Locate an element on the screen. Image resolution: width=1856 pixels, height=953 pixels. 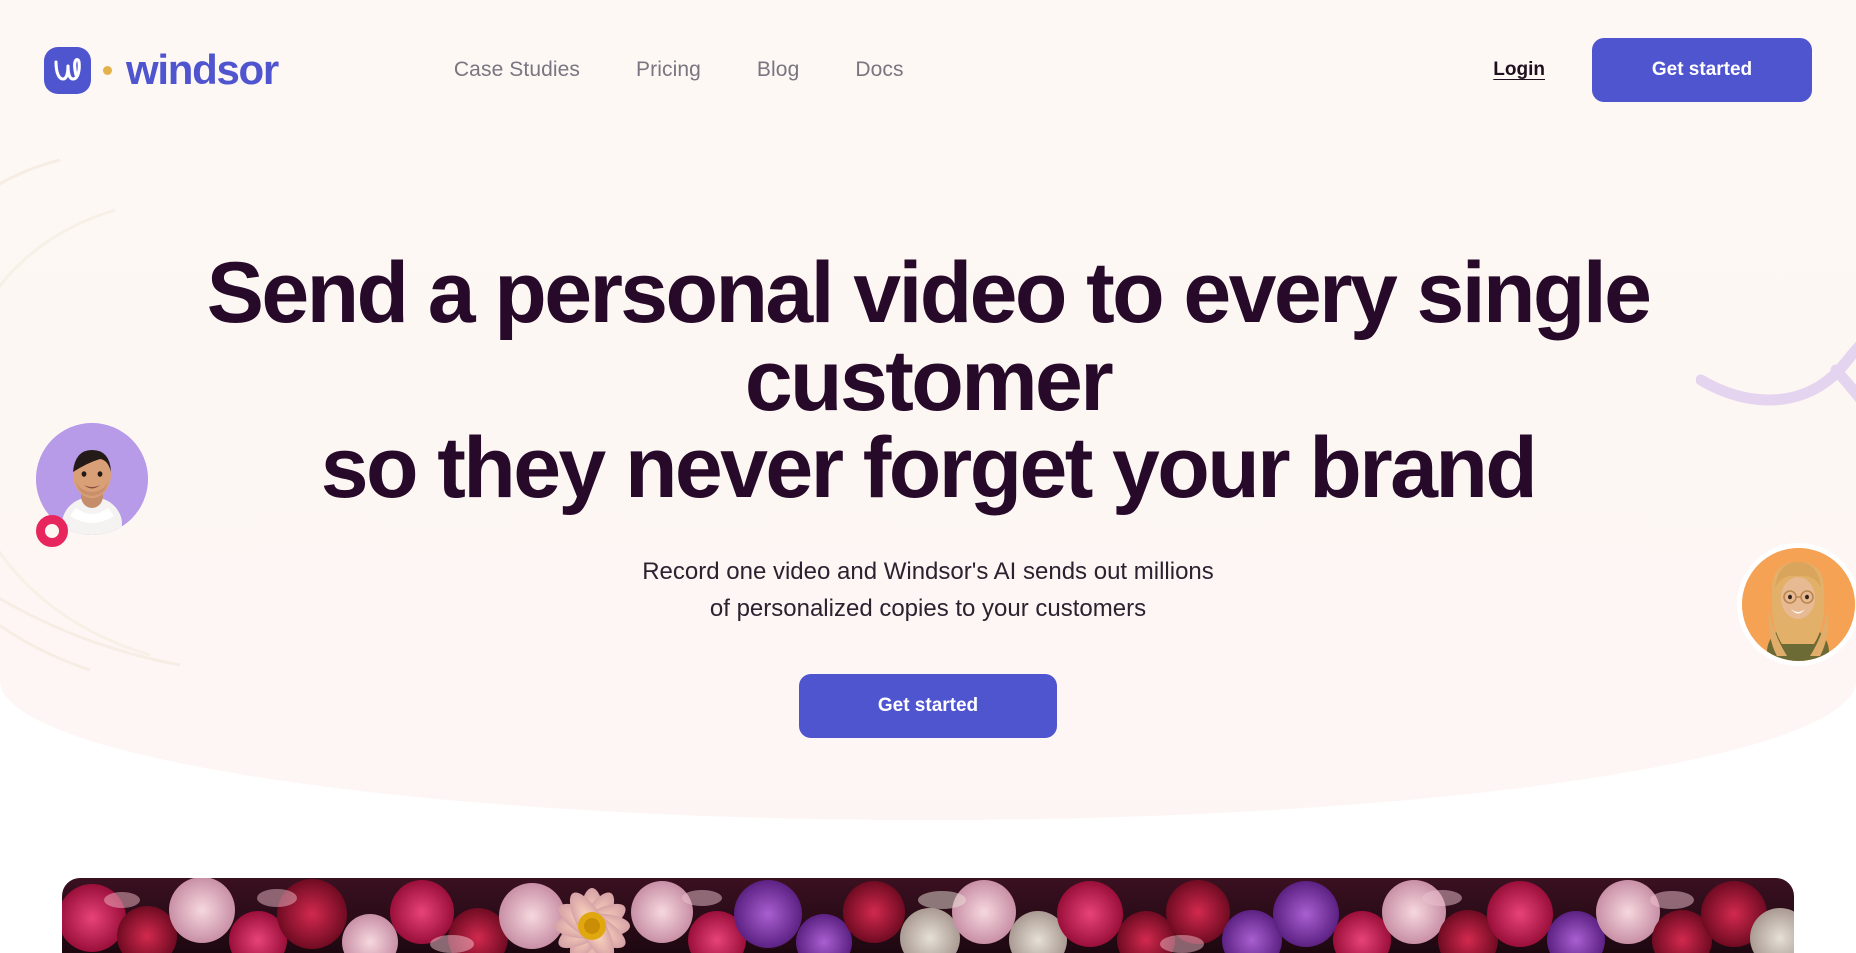
nav-item-case-studies: Case Studies is located at coordinates (517, 70).